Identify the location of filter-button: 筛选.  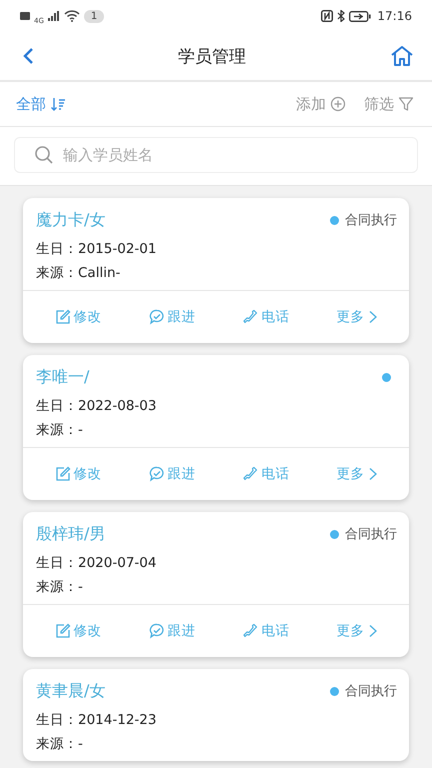
(389, 104).